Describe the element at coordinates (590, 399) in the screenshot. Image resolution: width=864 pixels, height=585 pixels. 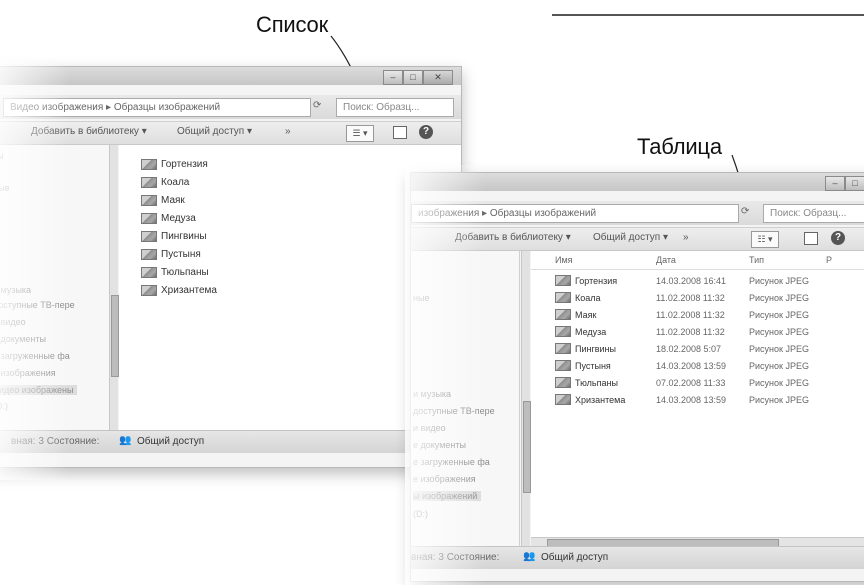
I see `cell-name: Хризантема` at that location.